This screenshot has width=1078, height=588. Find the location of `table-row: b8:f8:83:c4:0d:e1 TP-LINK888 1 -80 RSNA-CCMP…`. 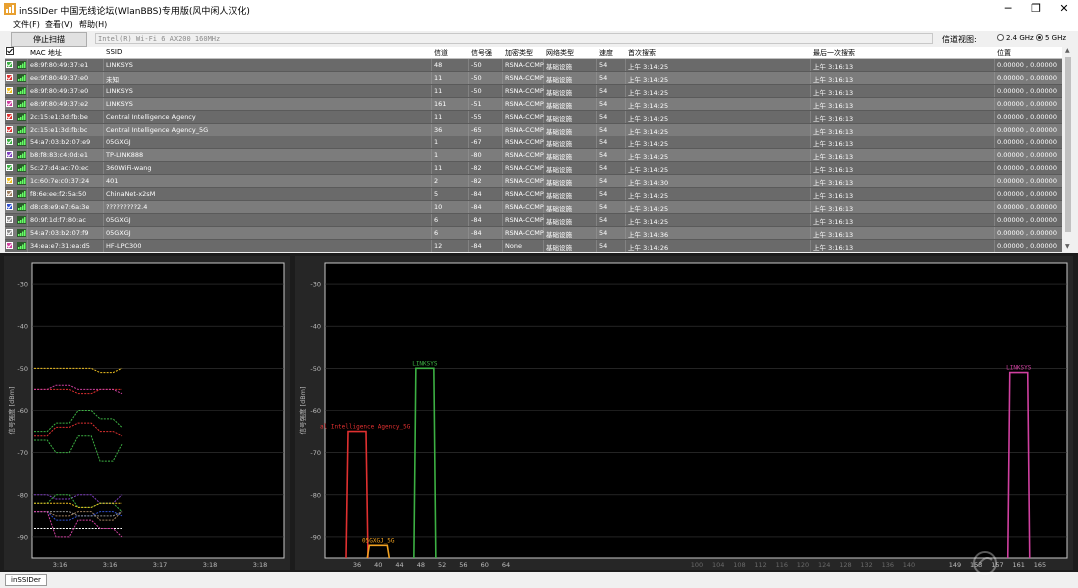

table-row: b8:f8:83:c4:0d:e1 TP-LINK888 1 -80 RSNA-CCMP… is located at coordinates (533, 156).